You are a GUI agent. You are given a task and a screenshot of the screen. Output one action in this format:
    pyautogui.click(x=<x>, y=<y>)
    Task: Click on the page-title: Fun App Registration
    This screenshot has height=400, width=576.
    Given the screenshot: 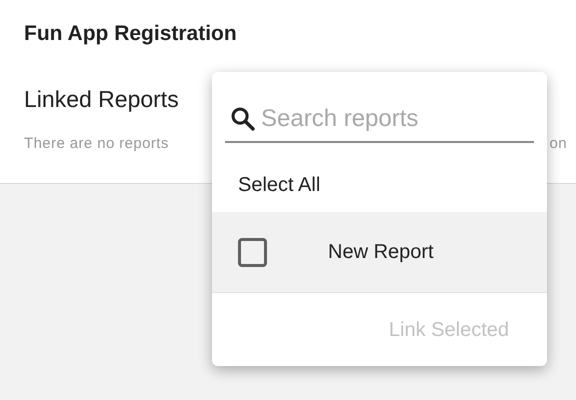 What is the action you would take?
    pyautogui.click(x=130, y=34)
    